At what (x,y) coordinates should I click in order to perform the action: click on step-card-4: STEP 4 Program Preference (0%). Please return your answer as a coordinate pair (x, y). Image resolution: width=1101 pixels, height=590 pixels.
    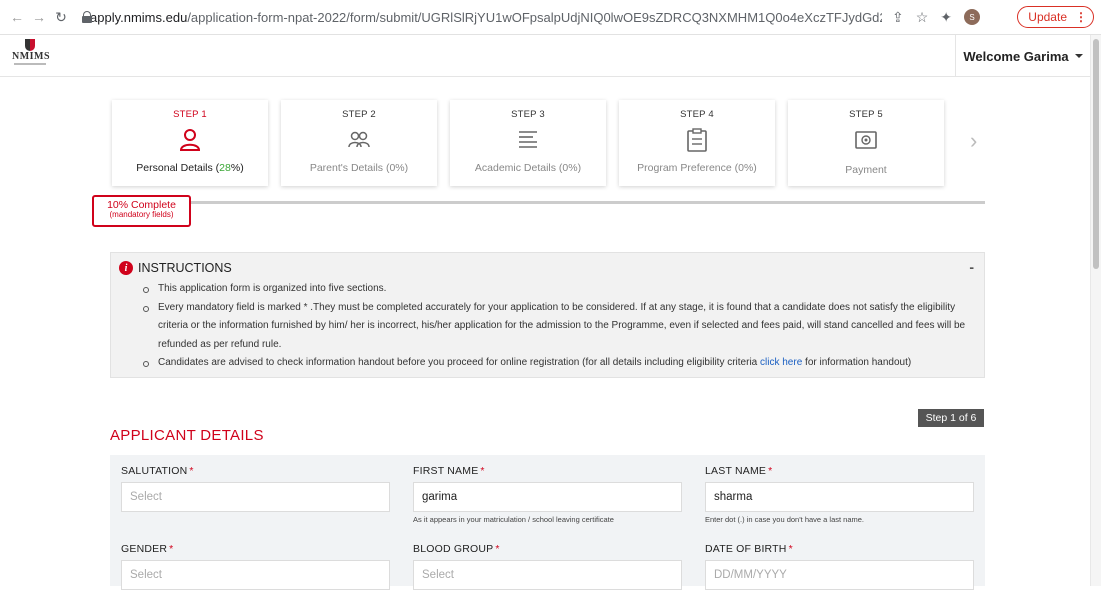
    Looking at the image, I should click on (697, 143).